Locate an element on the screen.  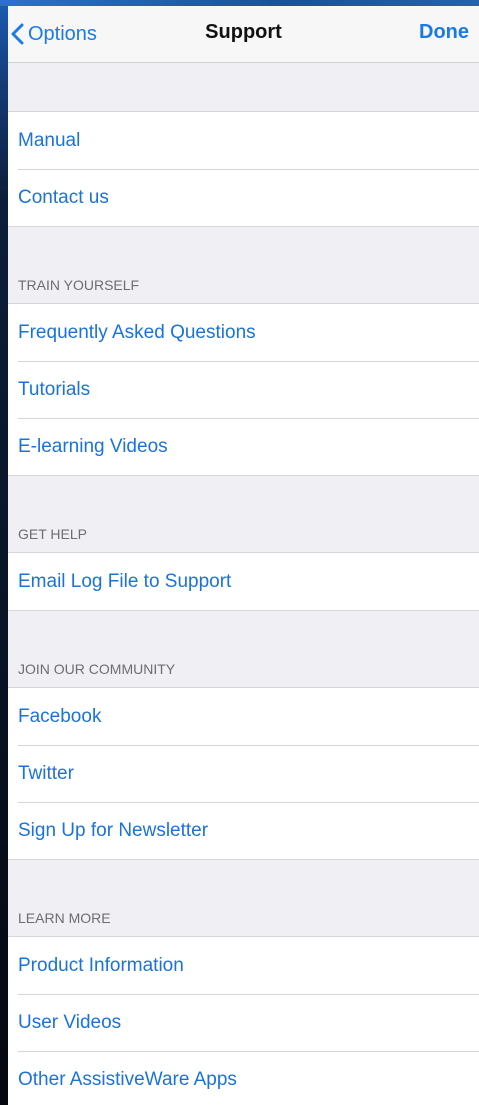
user-videos-link: User Videos is located at coordinates (243, 1022).